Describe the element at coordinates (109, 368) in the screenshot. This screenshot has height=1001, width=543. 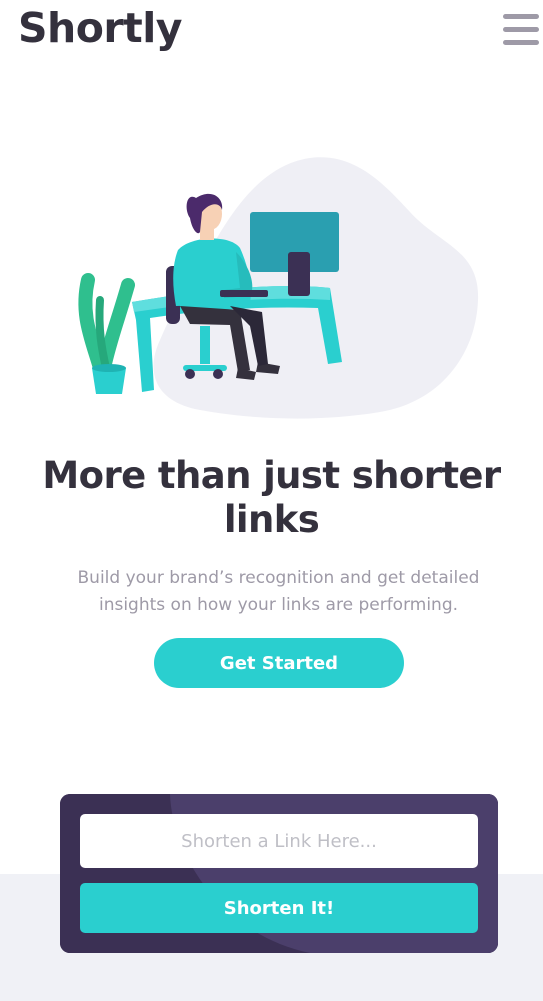
I see `plant-pot-rim` at that location.